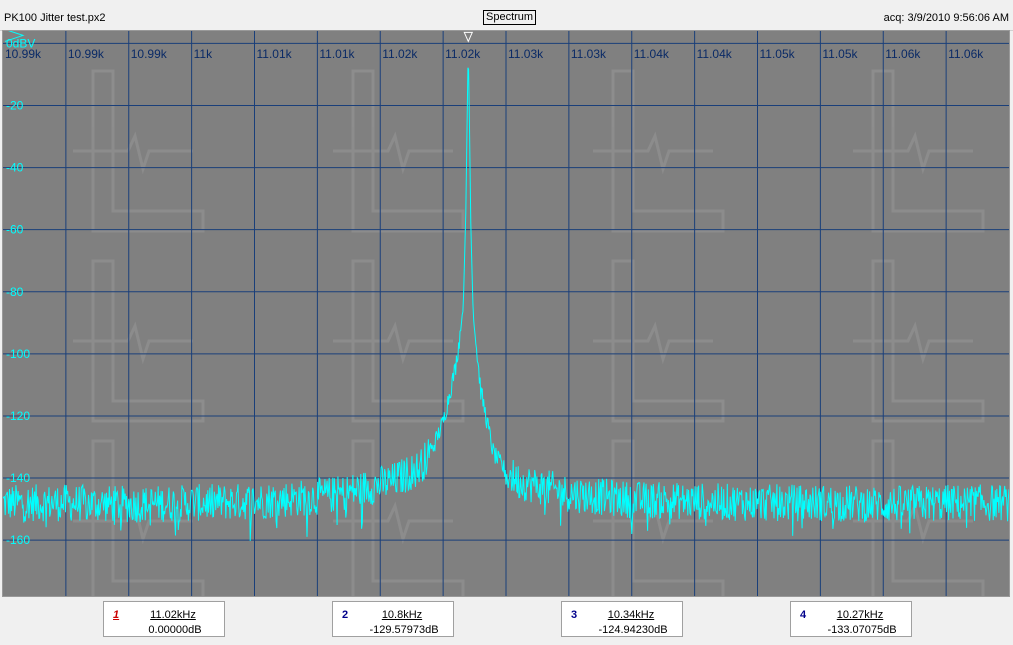 The width and height of the screenshot is (1013, 645). I want to click on y-tick-label: -140, so click(18, 478).